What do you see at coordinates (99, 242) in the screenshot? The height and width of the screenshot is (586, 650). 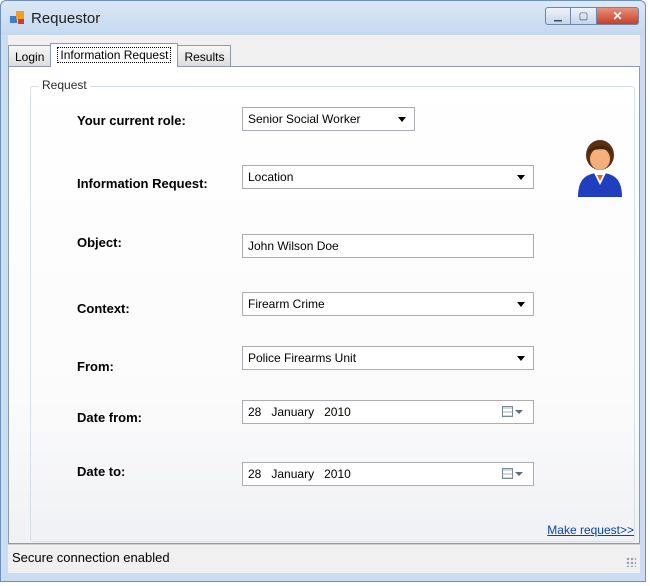 I see `object-label: Object:` at bounding box center [99, 242].